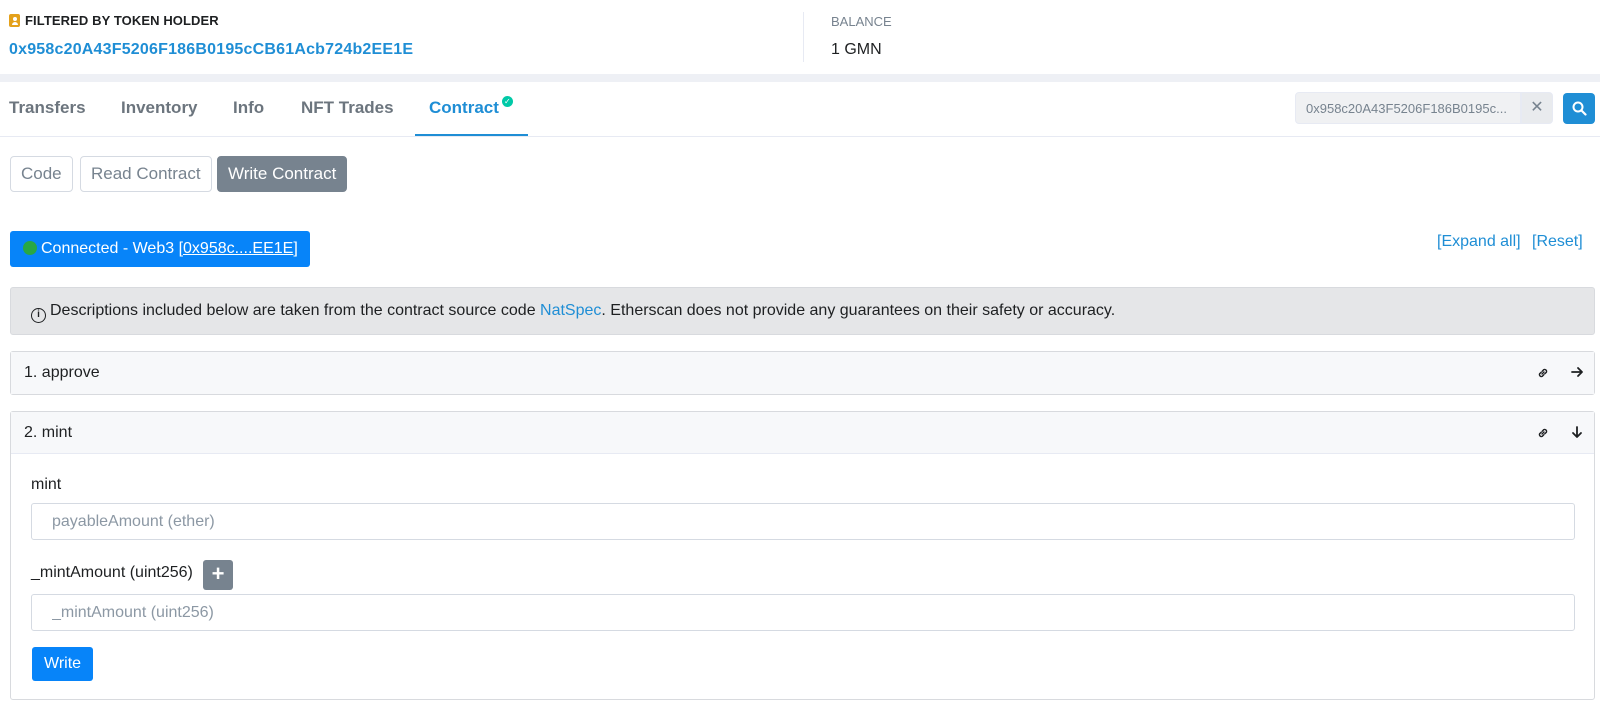 The width and height of the screenshot is (1600, 705). Describe the element at coordinates (856, 49) in the screenshot. I see `balance-value: 1 GMN` at that location.